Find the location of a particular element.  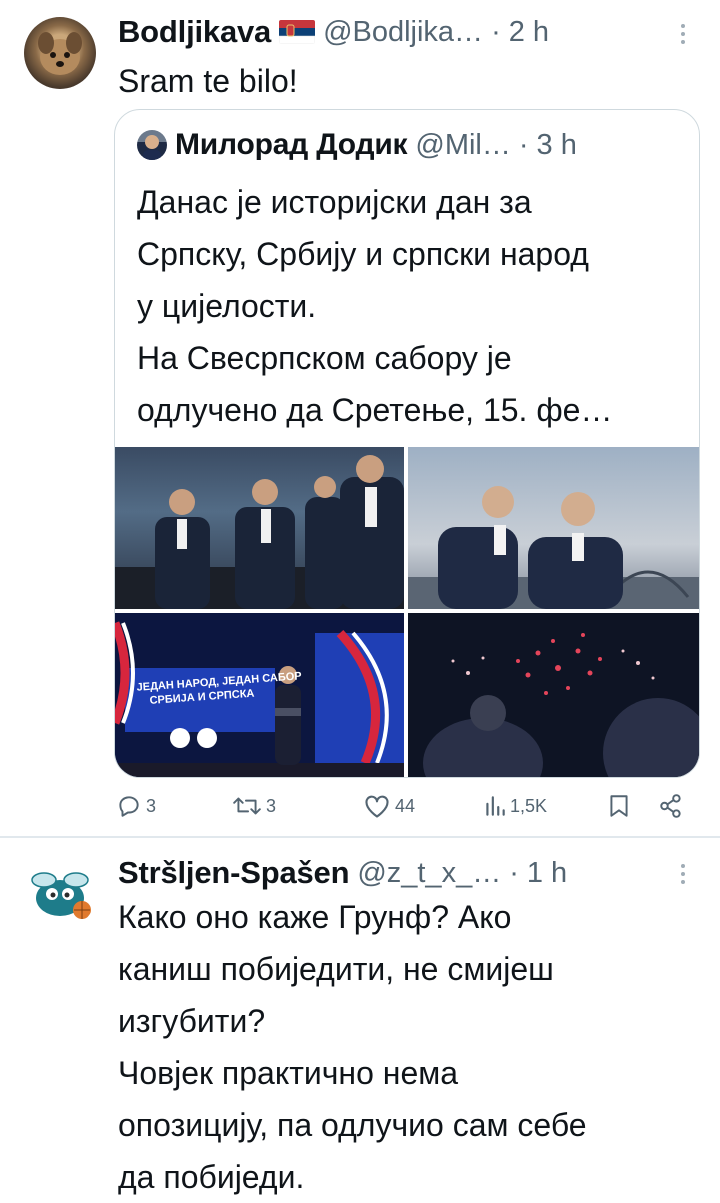

timestamp: 2 h is located at coordinates (529, 32).